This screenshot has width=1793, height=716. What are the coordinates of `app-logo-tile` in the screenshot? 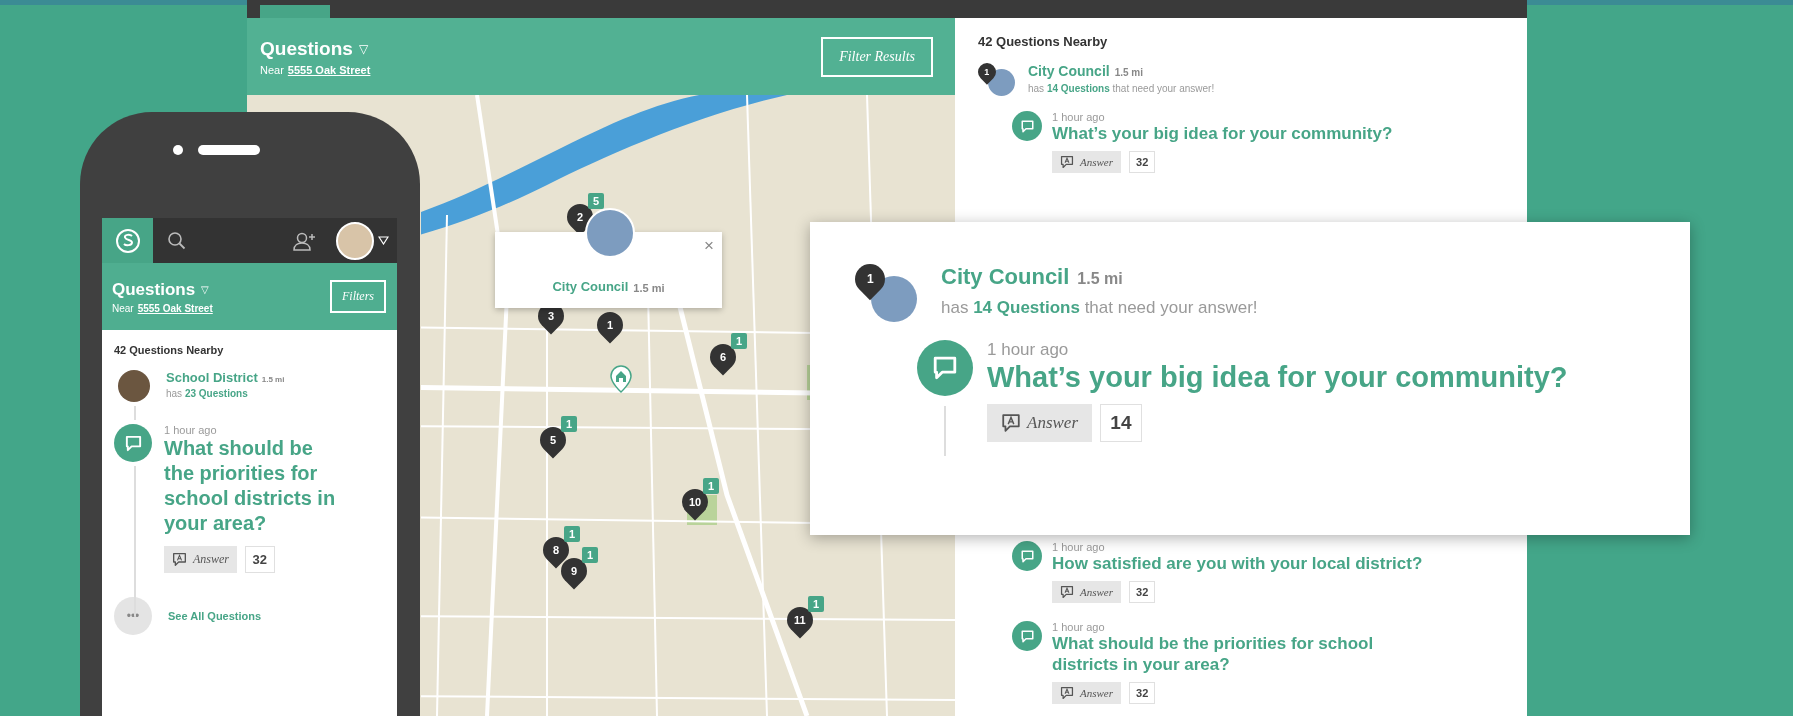 It's located at (127, 240).